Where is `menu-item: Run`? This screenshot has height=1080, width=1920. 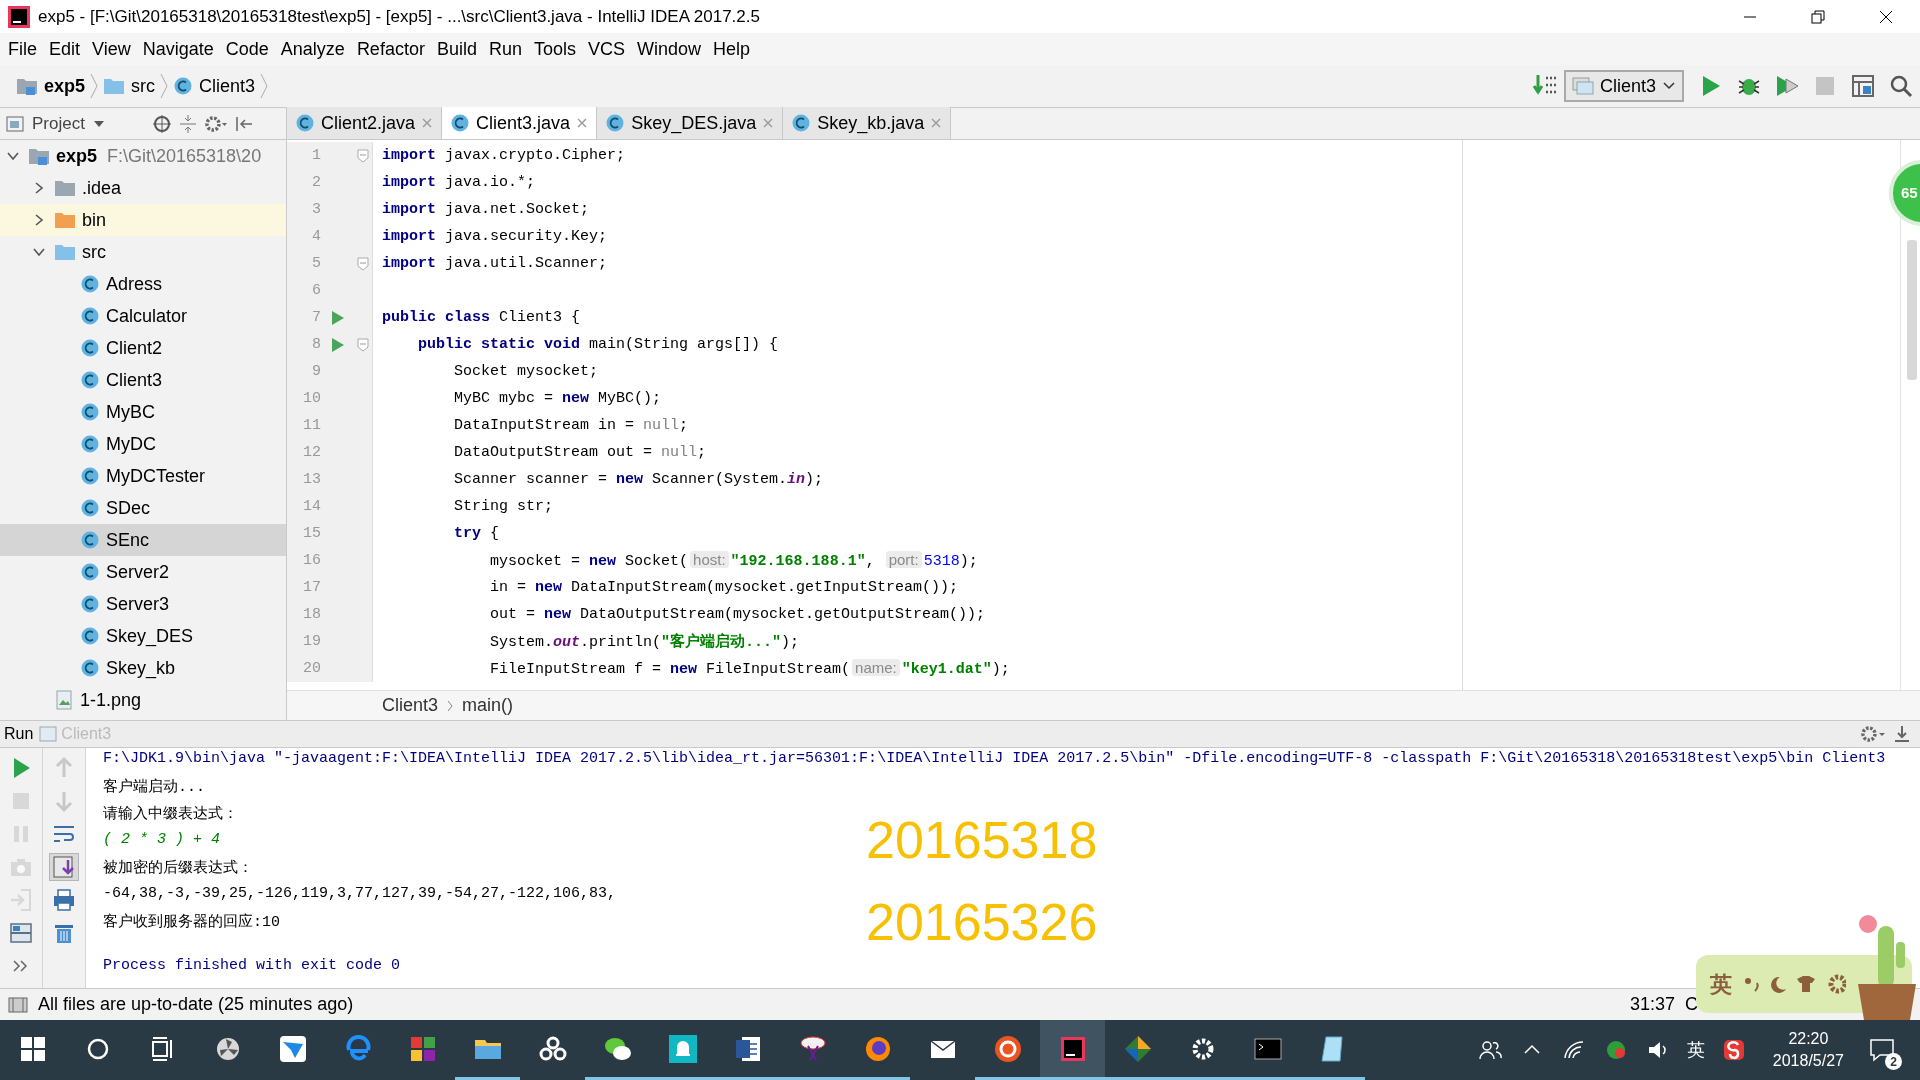
menu-item: Run is located at coordinates (505, 49).